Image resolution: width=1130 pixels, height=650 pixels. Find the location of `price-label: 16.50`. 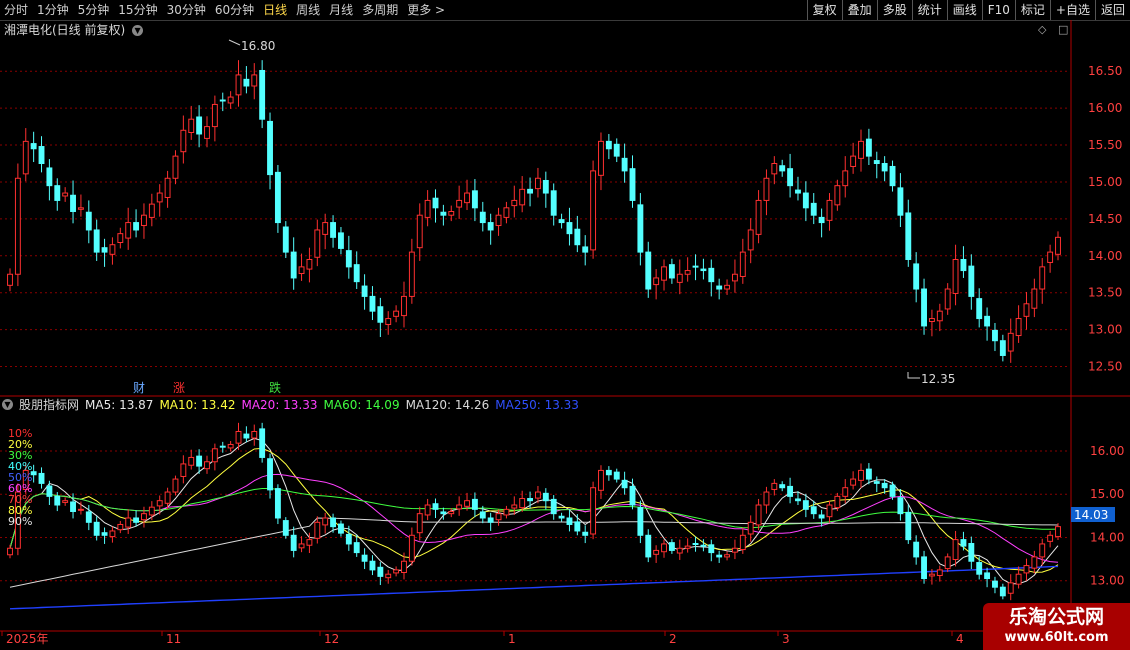

price-label: 16.50 is located at coordinates (1105, 71).